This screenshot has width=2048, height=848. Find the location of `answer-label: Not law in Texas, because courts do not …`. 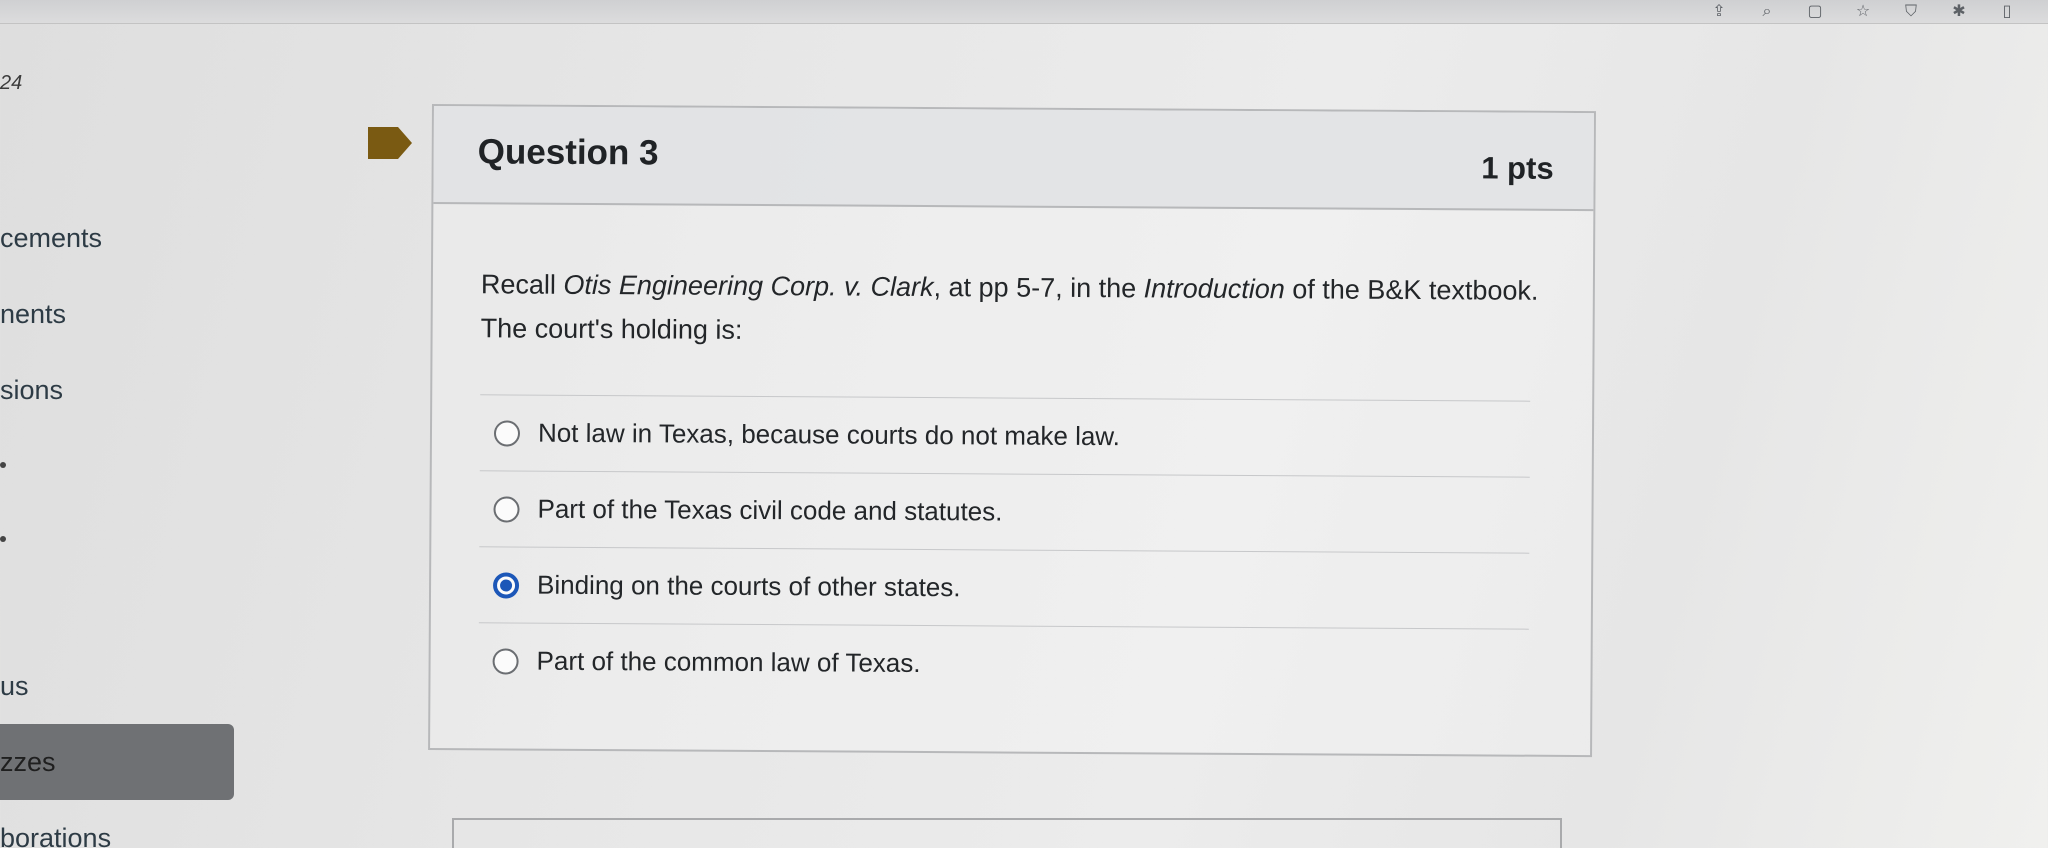

answer-label: Not law in Texas, because courts do not … is located at coordinates (829, 435).